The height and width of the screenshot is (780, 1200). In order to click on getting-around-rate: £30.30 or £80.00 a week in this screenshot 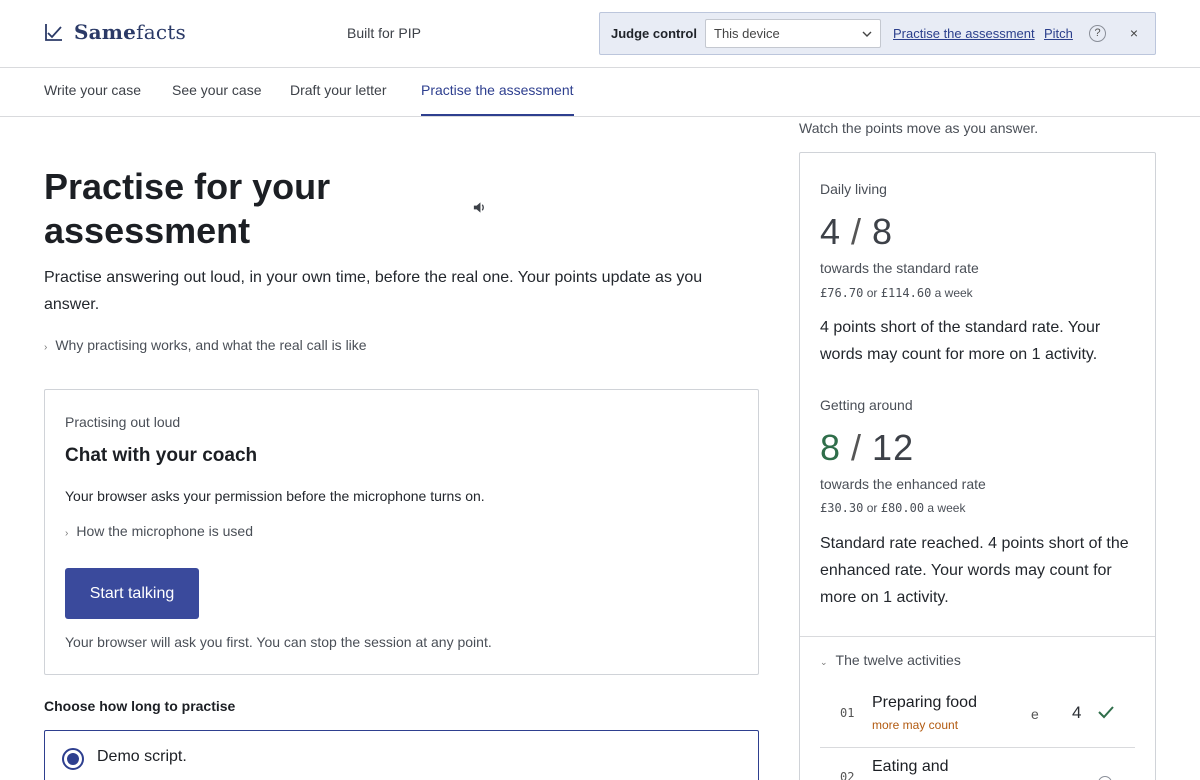, I will do `click(893, 508)`.